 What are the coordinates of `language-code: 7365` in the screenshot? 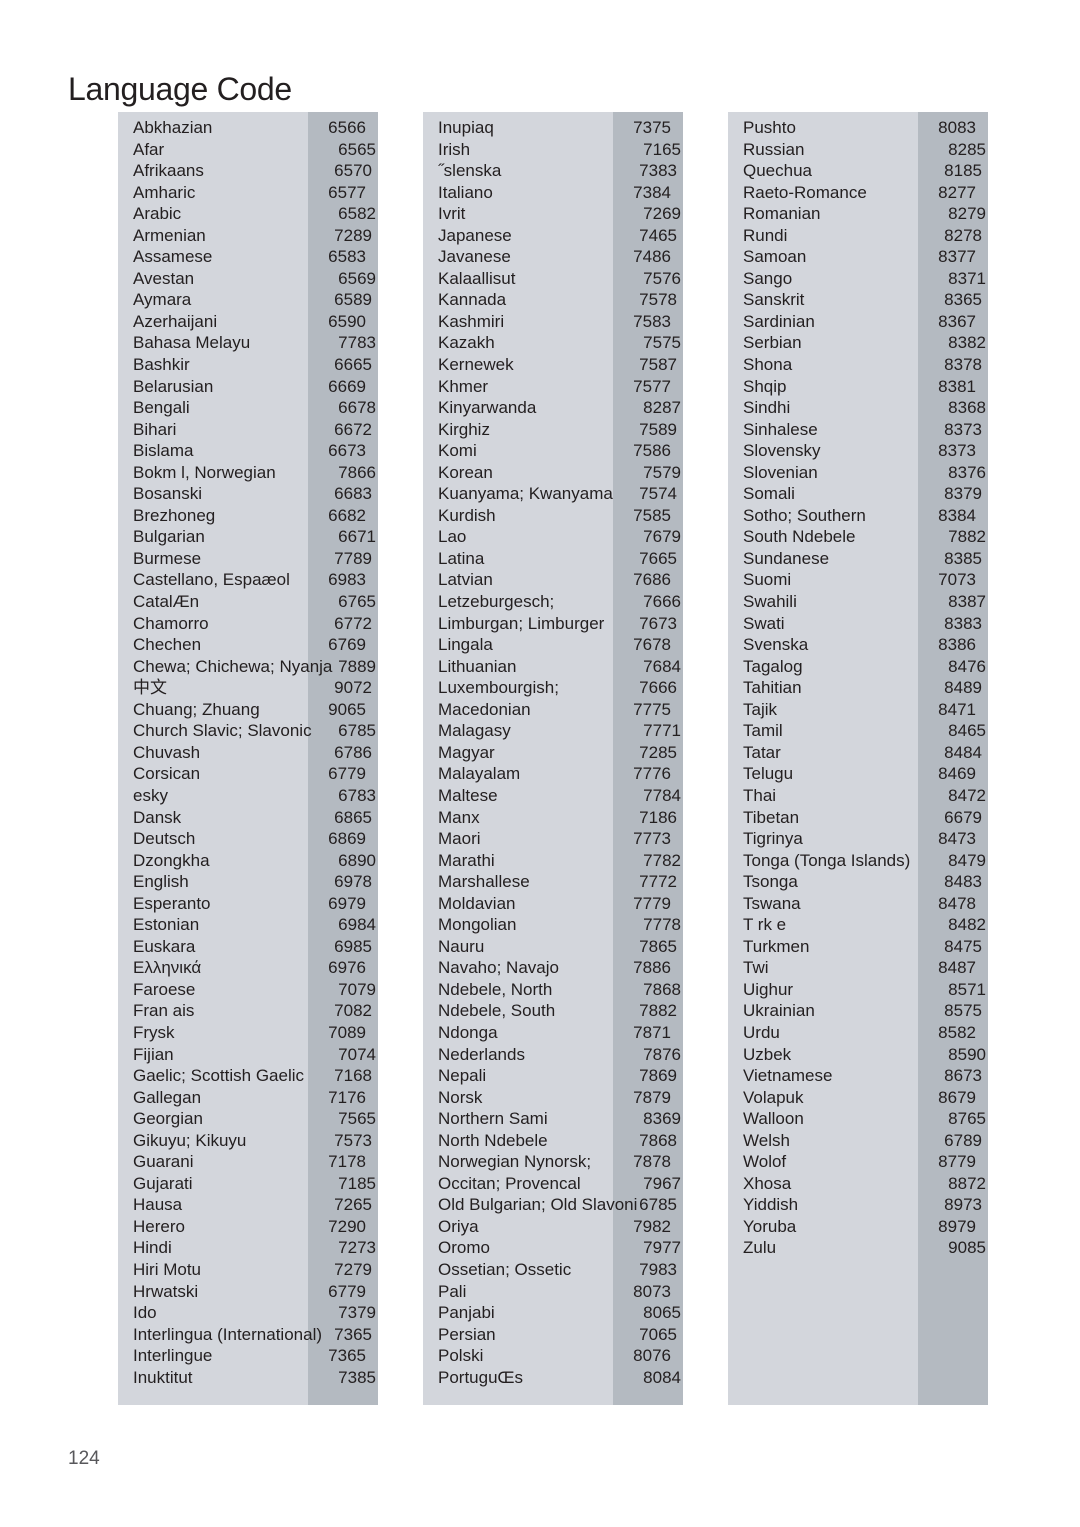 It's located at (347, 1356).